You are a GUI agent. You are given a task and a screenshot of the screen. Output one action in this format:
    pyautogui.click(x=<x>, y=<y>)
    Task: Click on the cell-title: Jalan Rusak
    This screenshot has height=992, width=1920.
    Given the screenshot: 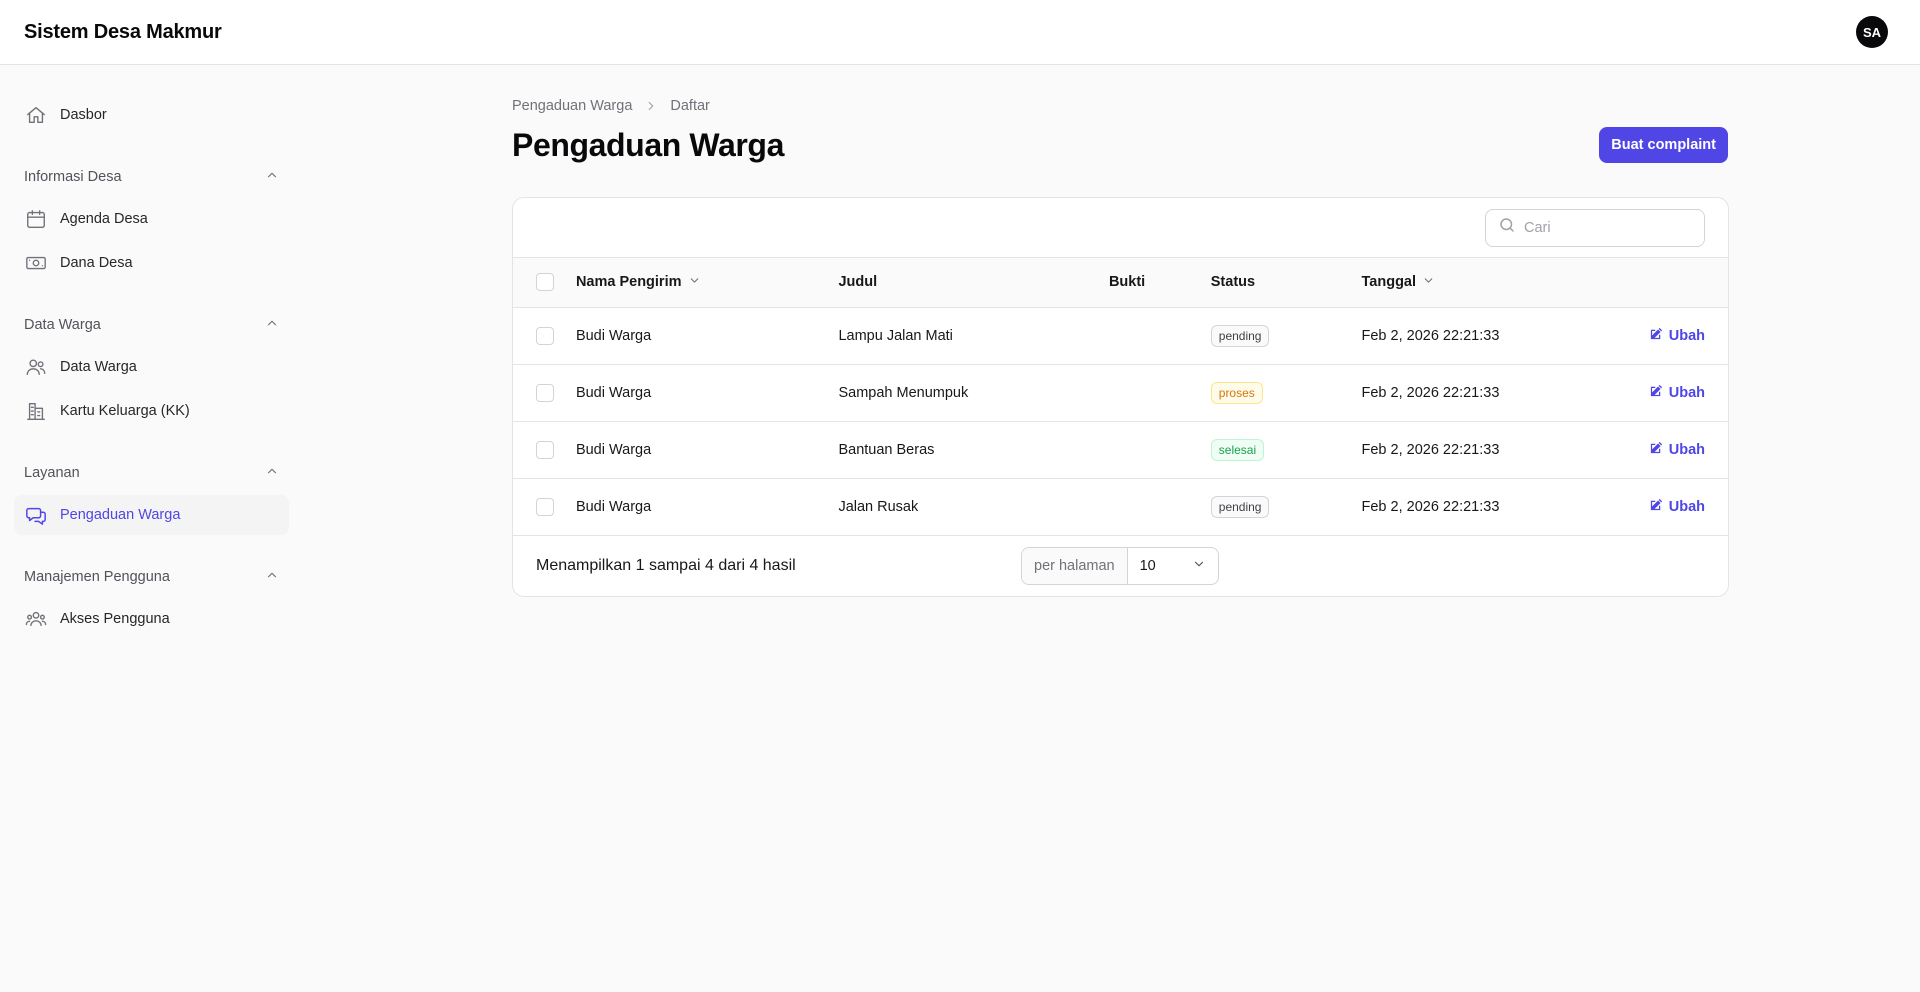 What is the action you would take?
    pyautogui.click(x=878, y=506)
    